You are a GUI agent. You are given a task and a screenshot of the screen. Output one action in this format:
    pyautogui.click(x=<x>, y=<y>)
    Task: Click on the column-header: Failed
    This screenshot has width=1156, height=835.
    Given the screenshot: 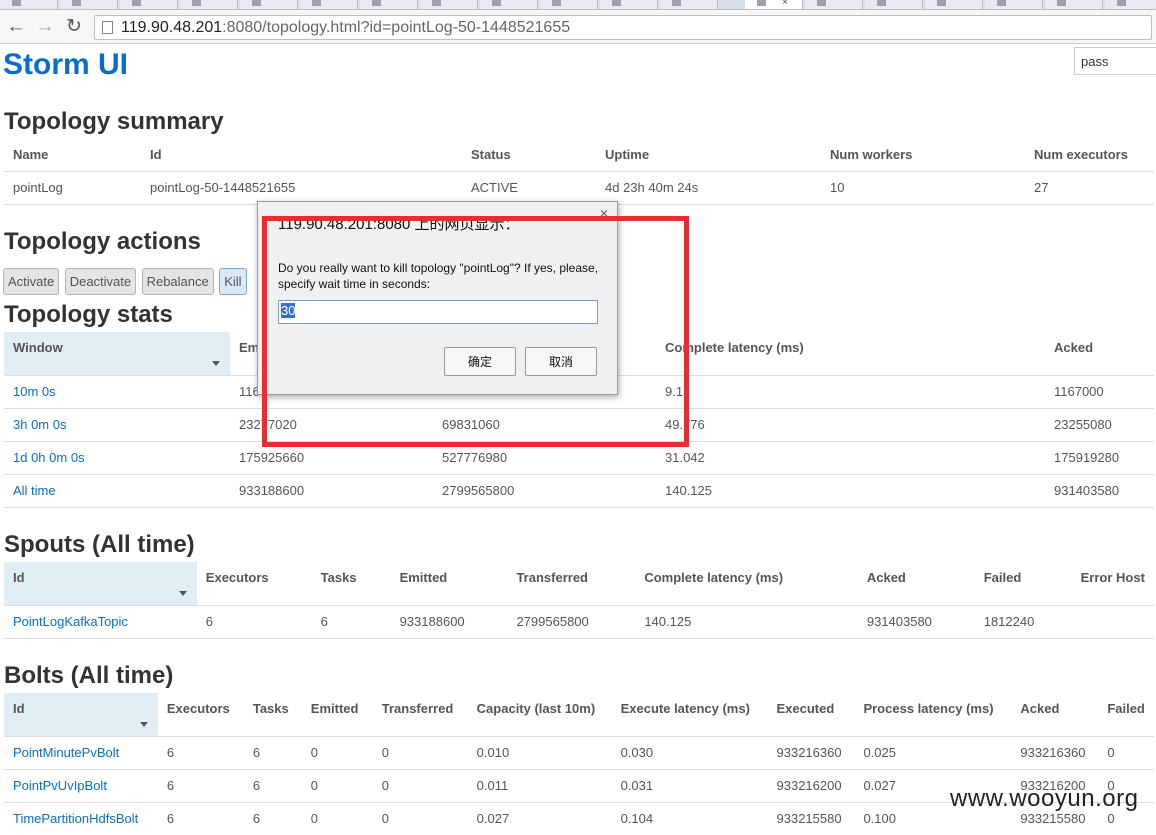 What is the action you would take?
    pyautogui.click(x=1002, y=577)
    